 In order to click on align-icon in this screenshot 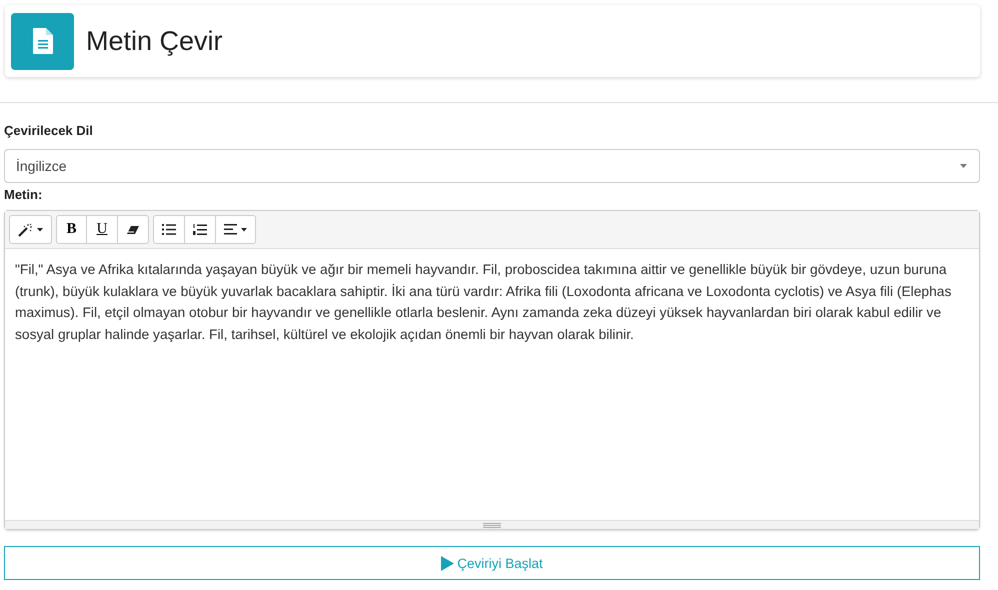, I will do `click(231, 229)`.